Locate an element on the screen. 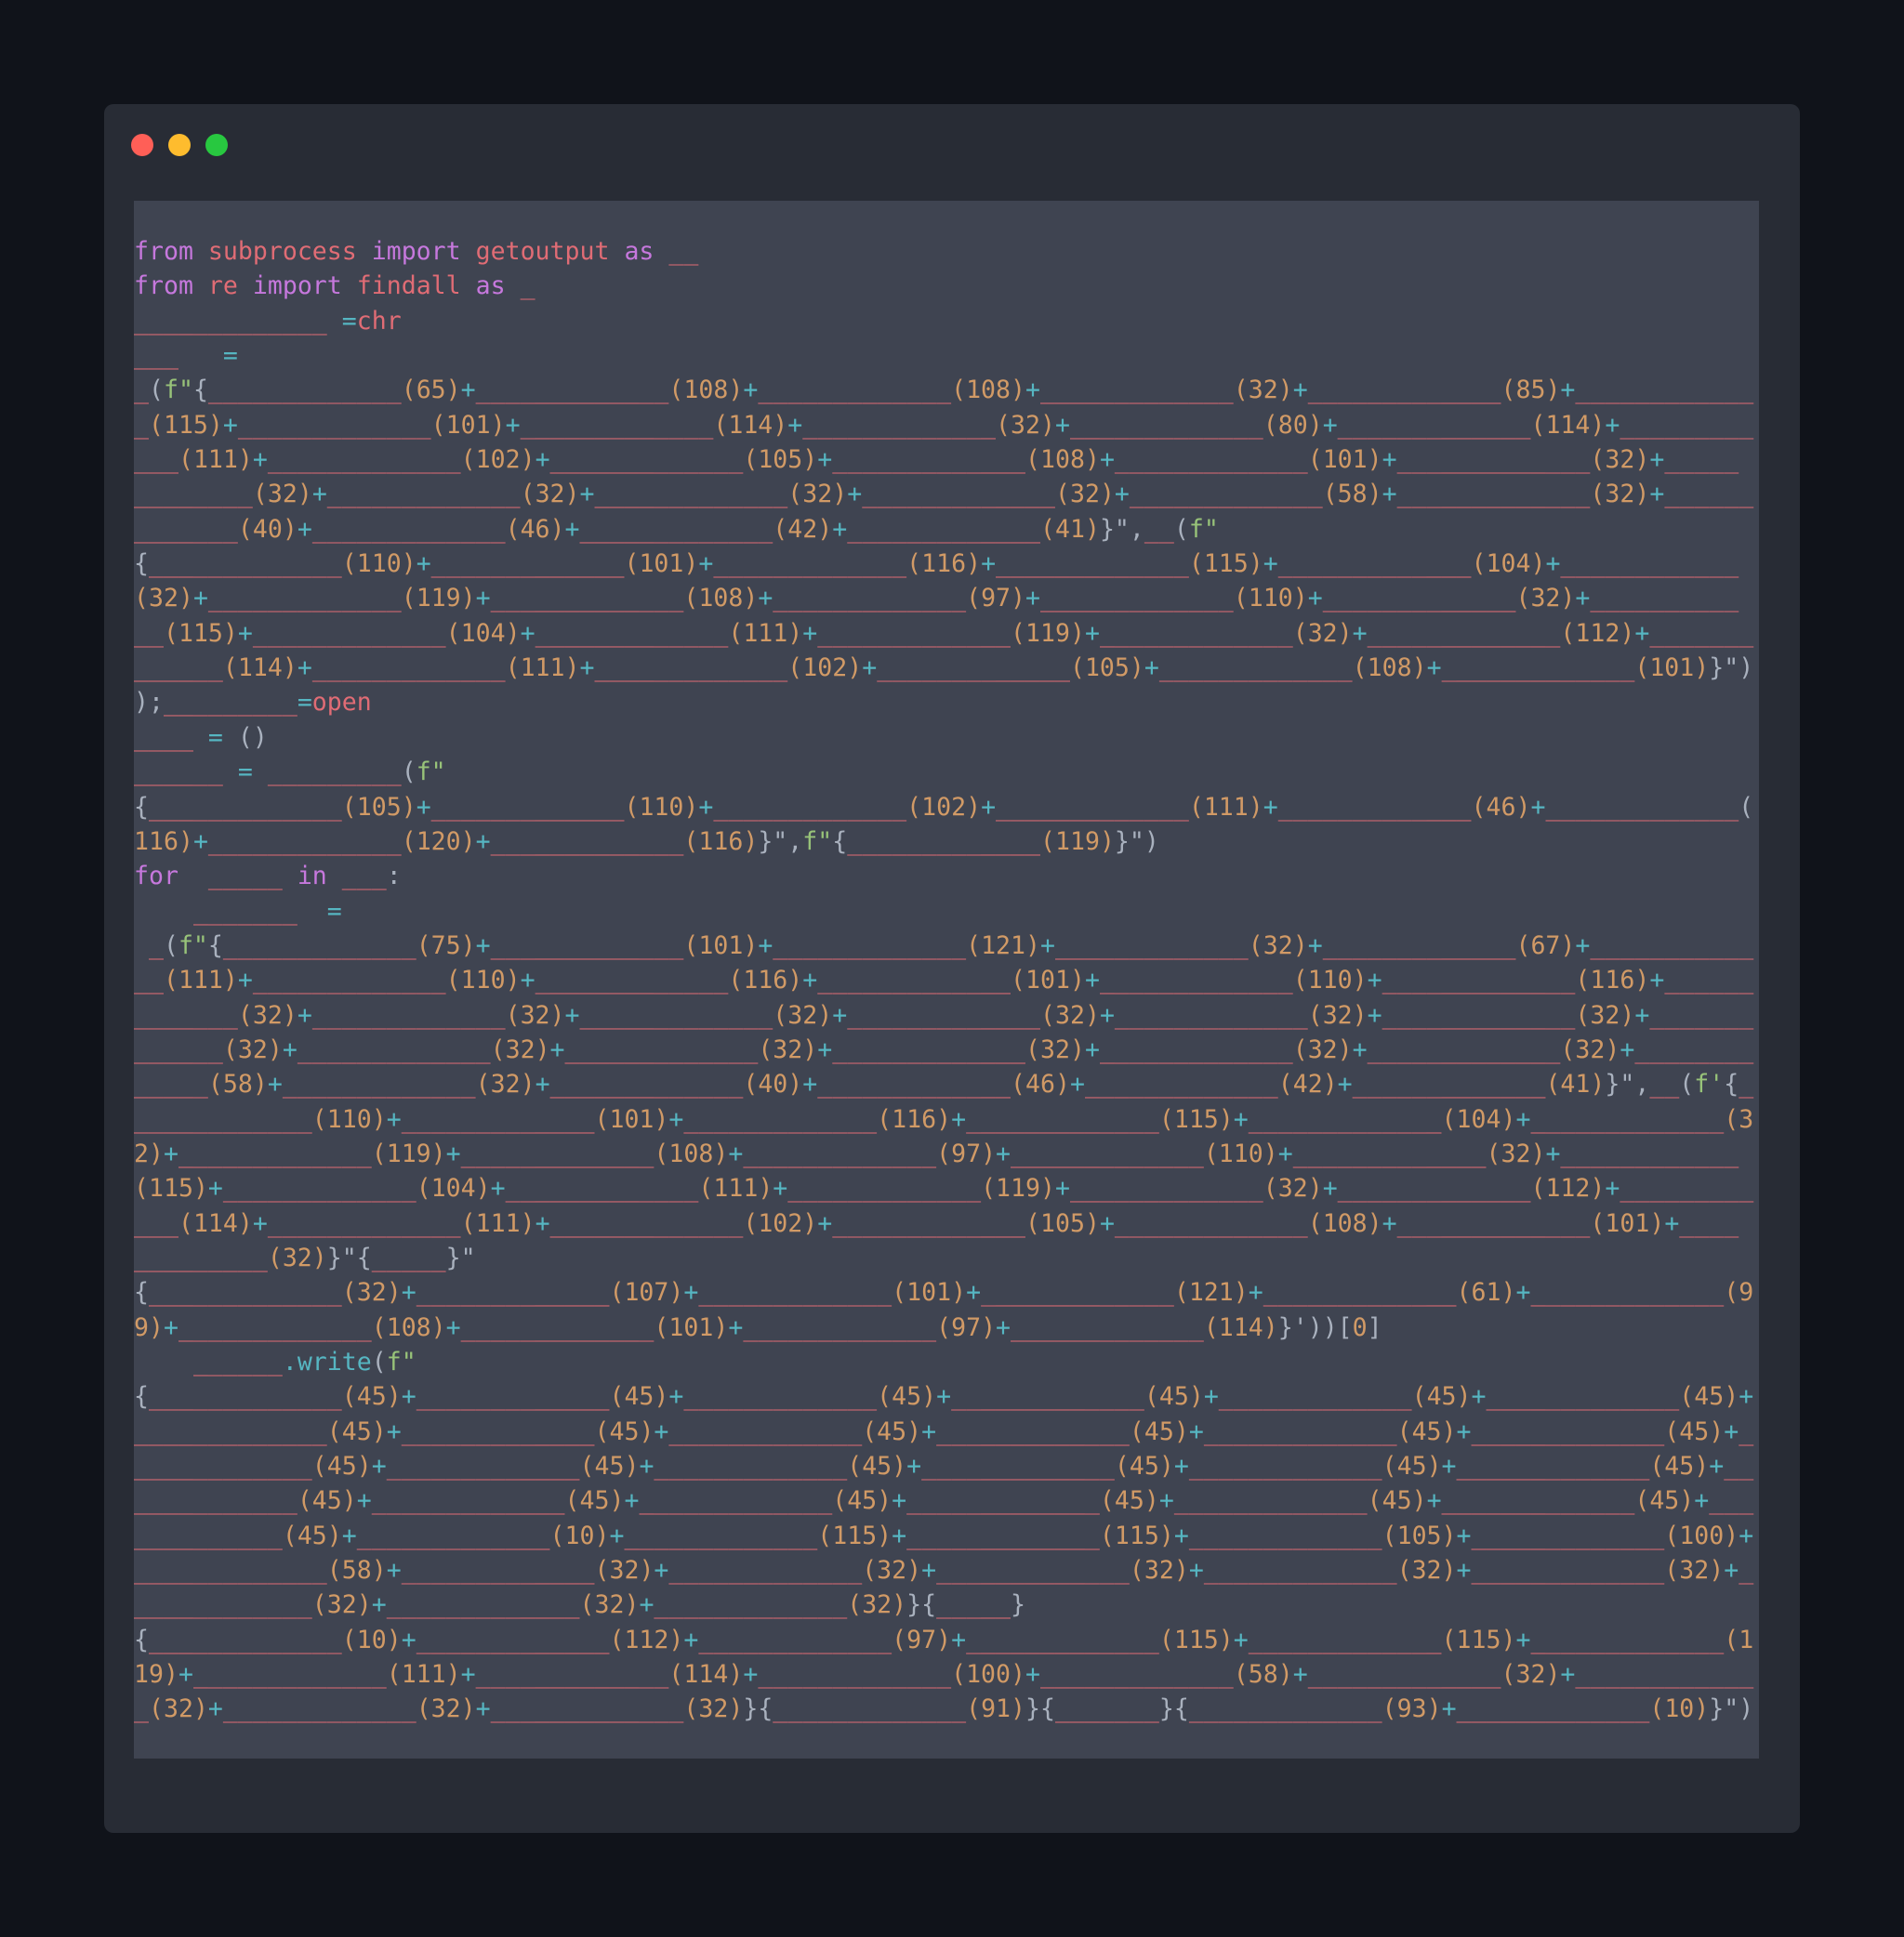 The image size is (1904, 1937). code-line: ___ = is located at coordinates (186, 356).